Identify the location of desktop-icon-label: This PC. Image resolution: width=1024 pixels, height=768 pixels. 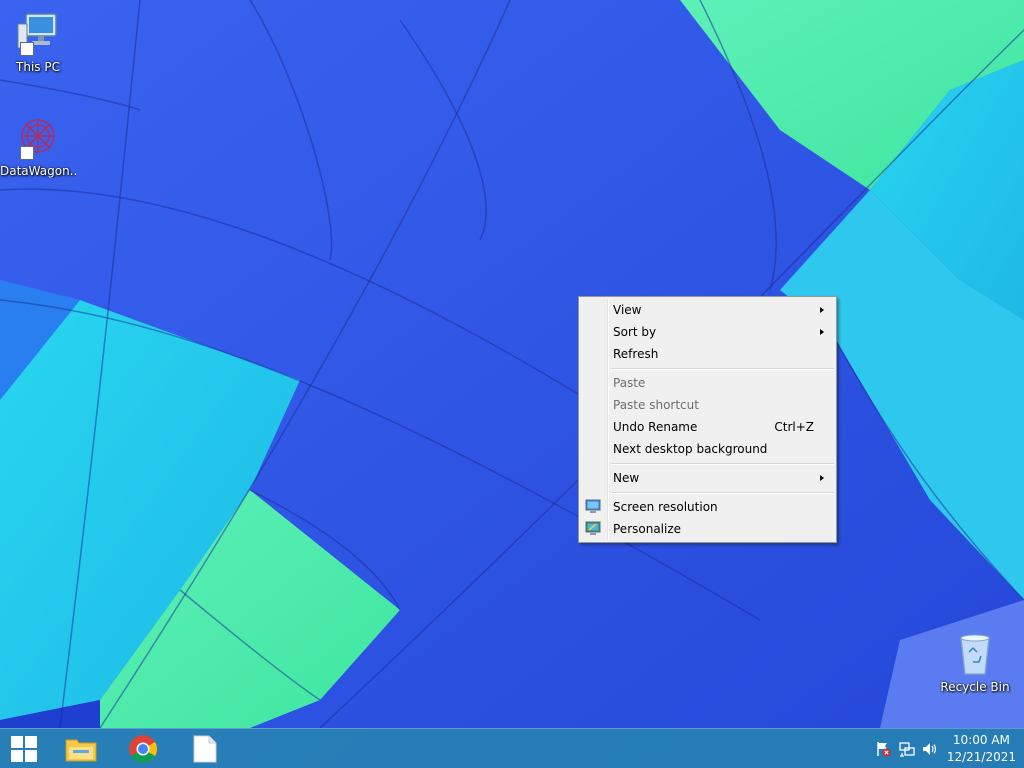
(38, 67).